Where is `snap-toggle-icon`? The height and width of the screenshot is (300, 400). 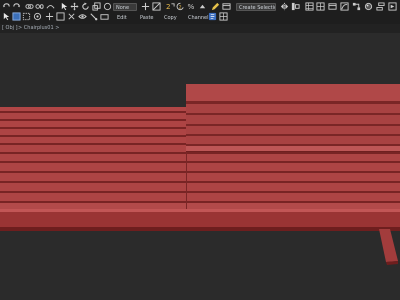
snap-toggle-icon is located at coordinates (156, 6).